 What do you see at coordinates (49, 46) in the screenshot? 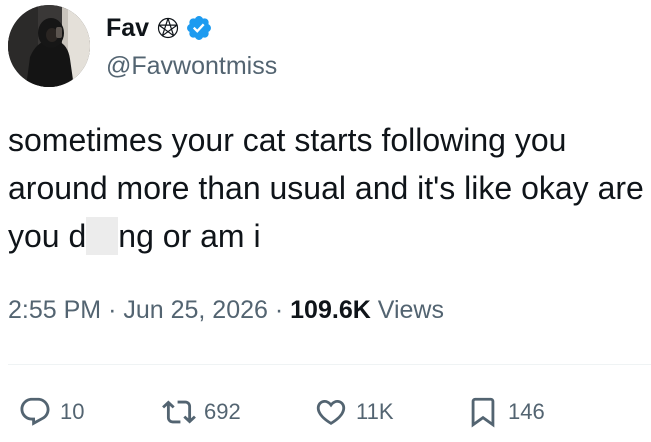
I see `avatar` at bounding box center [49, 46].